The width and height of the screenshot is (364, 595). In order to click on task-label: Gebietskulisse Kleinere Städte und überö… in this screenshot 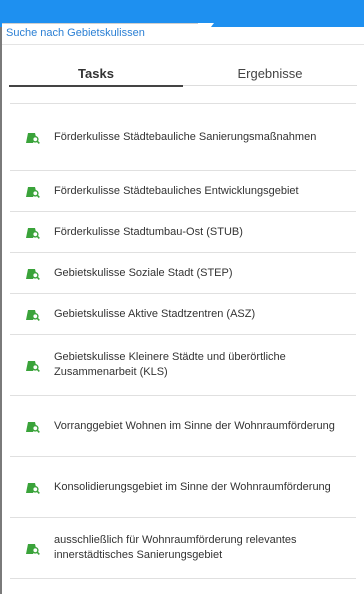, I will do `click(170, 364)`.